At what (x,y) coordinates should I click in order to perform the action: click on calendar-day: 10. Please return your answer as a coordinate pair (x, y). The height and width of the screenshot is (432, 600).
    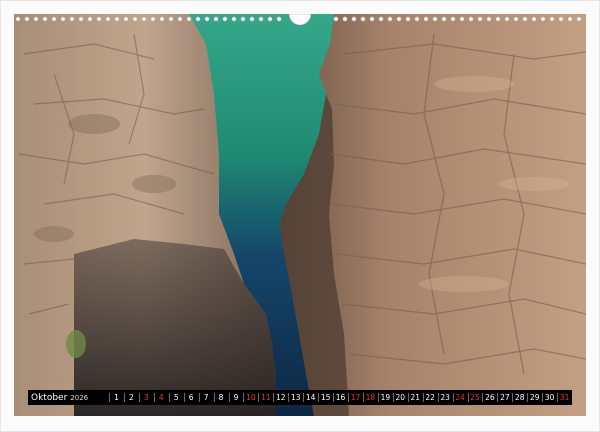
    Looking at the image, I should click on (250, 397).